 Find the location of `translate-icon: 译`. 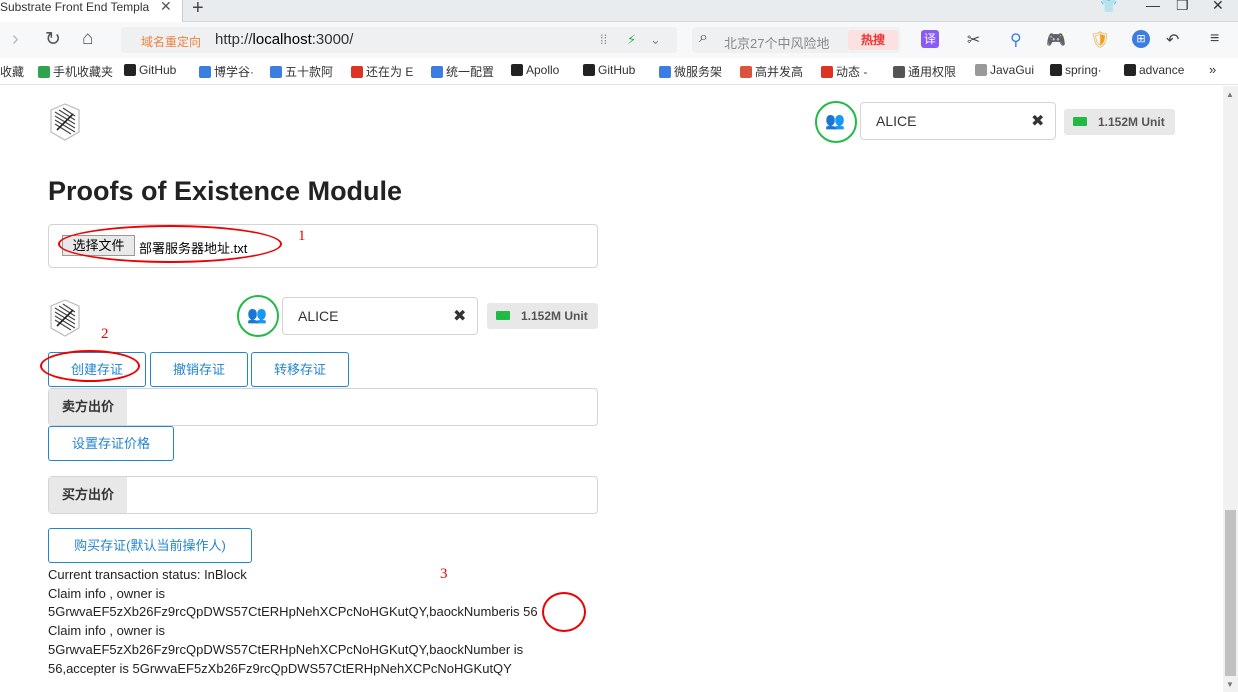

translate-icon: 译 is located at coordinates (930, 39).